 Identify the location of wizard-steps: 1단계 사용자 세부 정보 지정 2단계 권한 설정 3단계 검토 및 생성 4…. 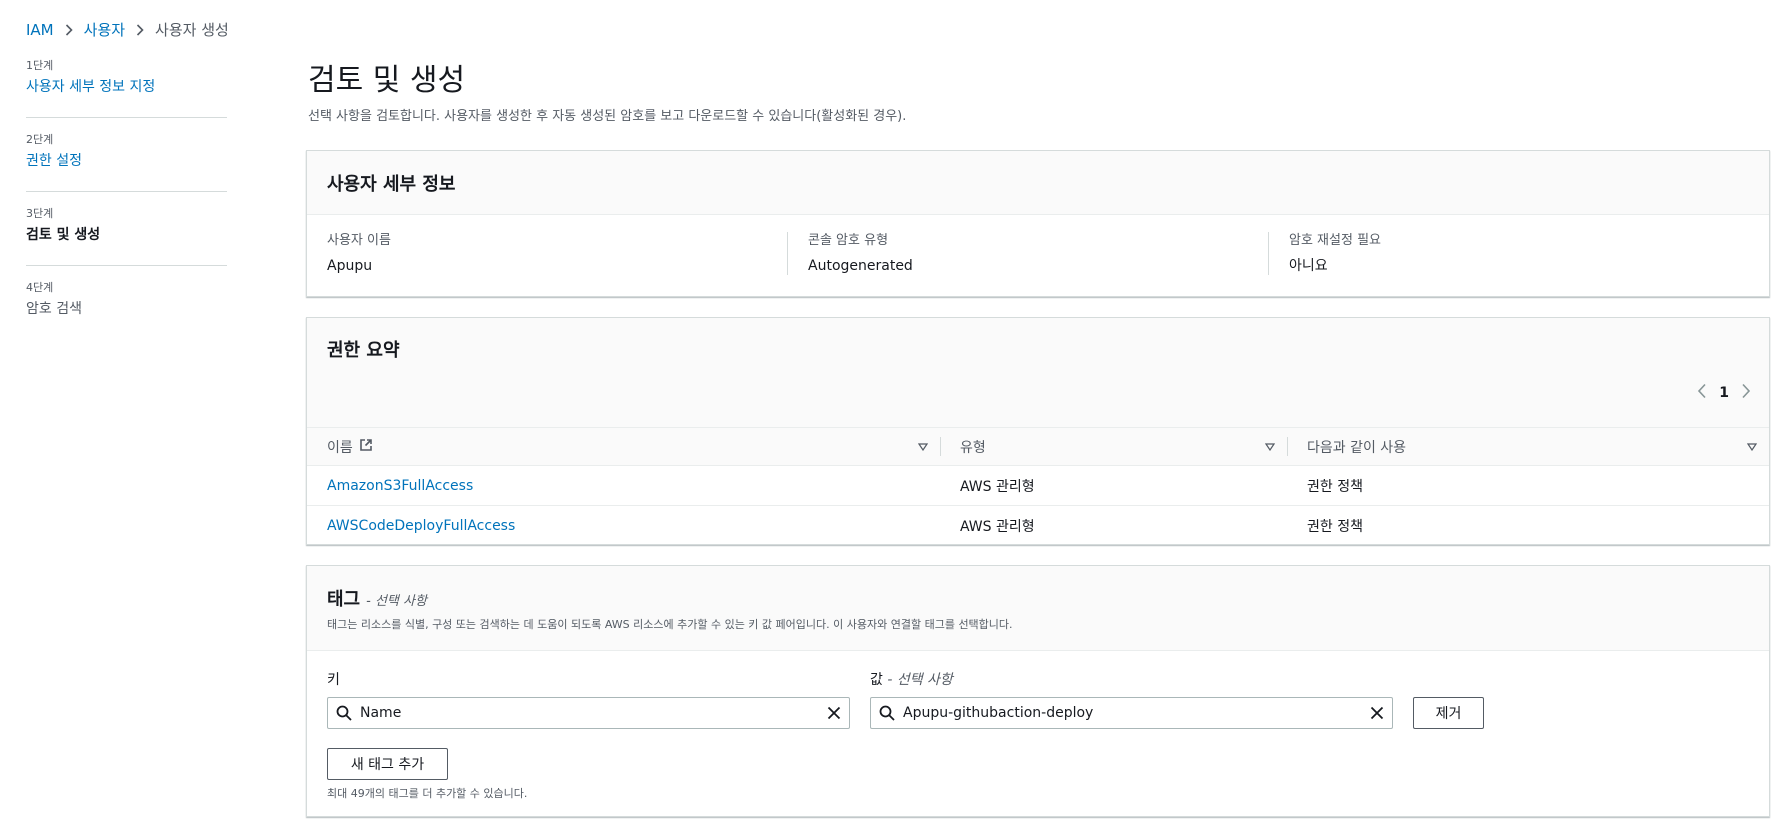
(126, 206).